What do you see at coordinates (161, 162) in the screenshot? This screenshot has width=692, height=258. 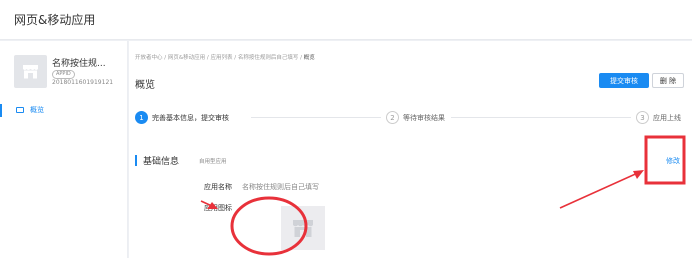 I see `section-title: 基础信息` at bounding box center [161, 162].